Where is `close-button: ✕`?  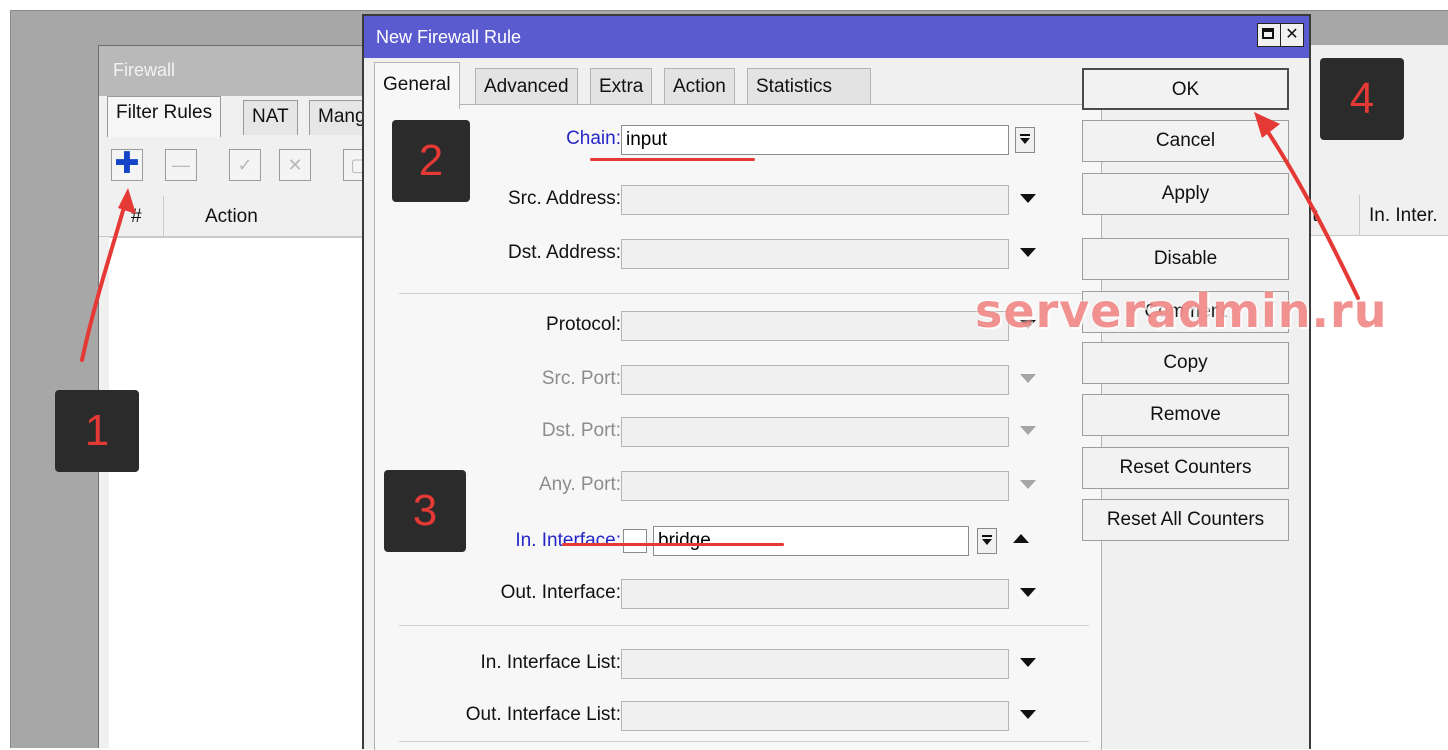
close-button: ✕ is located at coordinates (1292, 35).